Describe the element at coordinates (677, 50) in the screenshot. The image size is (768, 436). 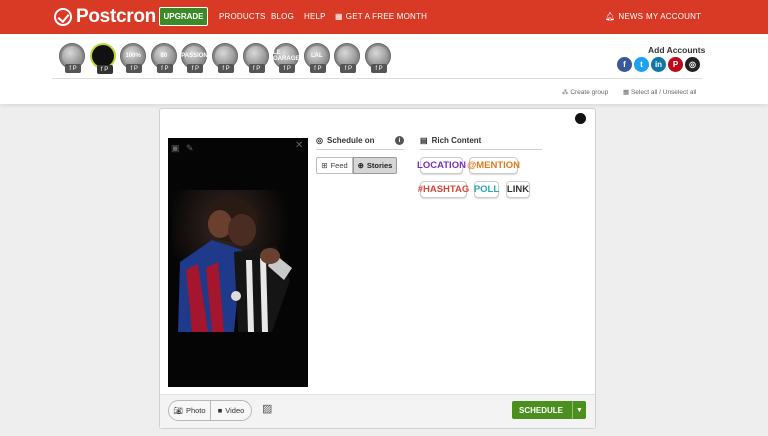
I see `add-accounts-label: Add Accounts` at that location.